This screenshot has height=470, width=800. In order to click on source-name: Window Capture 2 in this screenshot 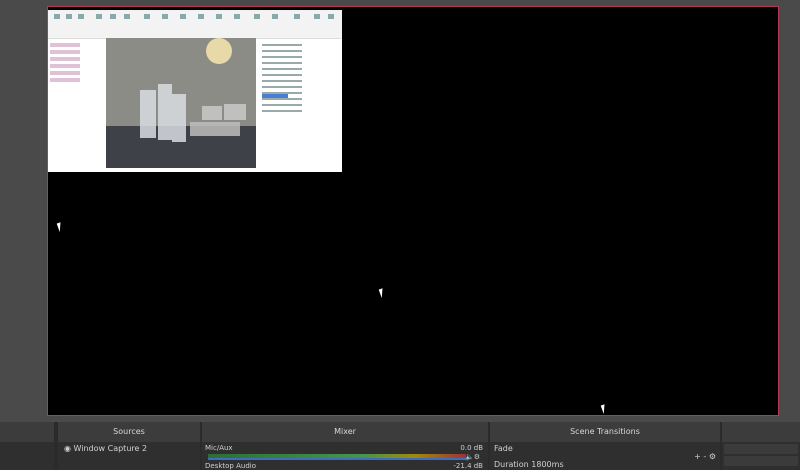, I will do `click(110, 448)`.